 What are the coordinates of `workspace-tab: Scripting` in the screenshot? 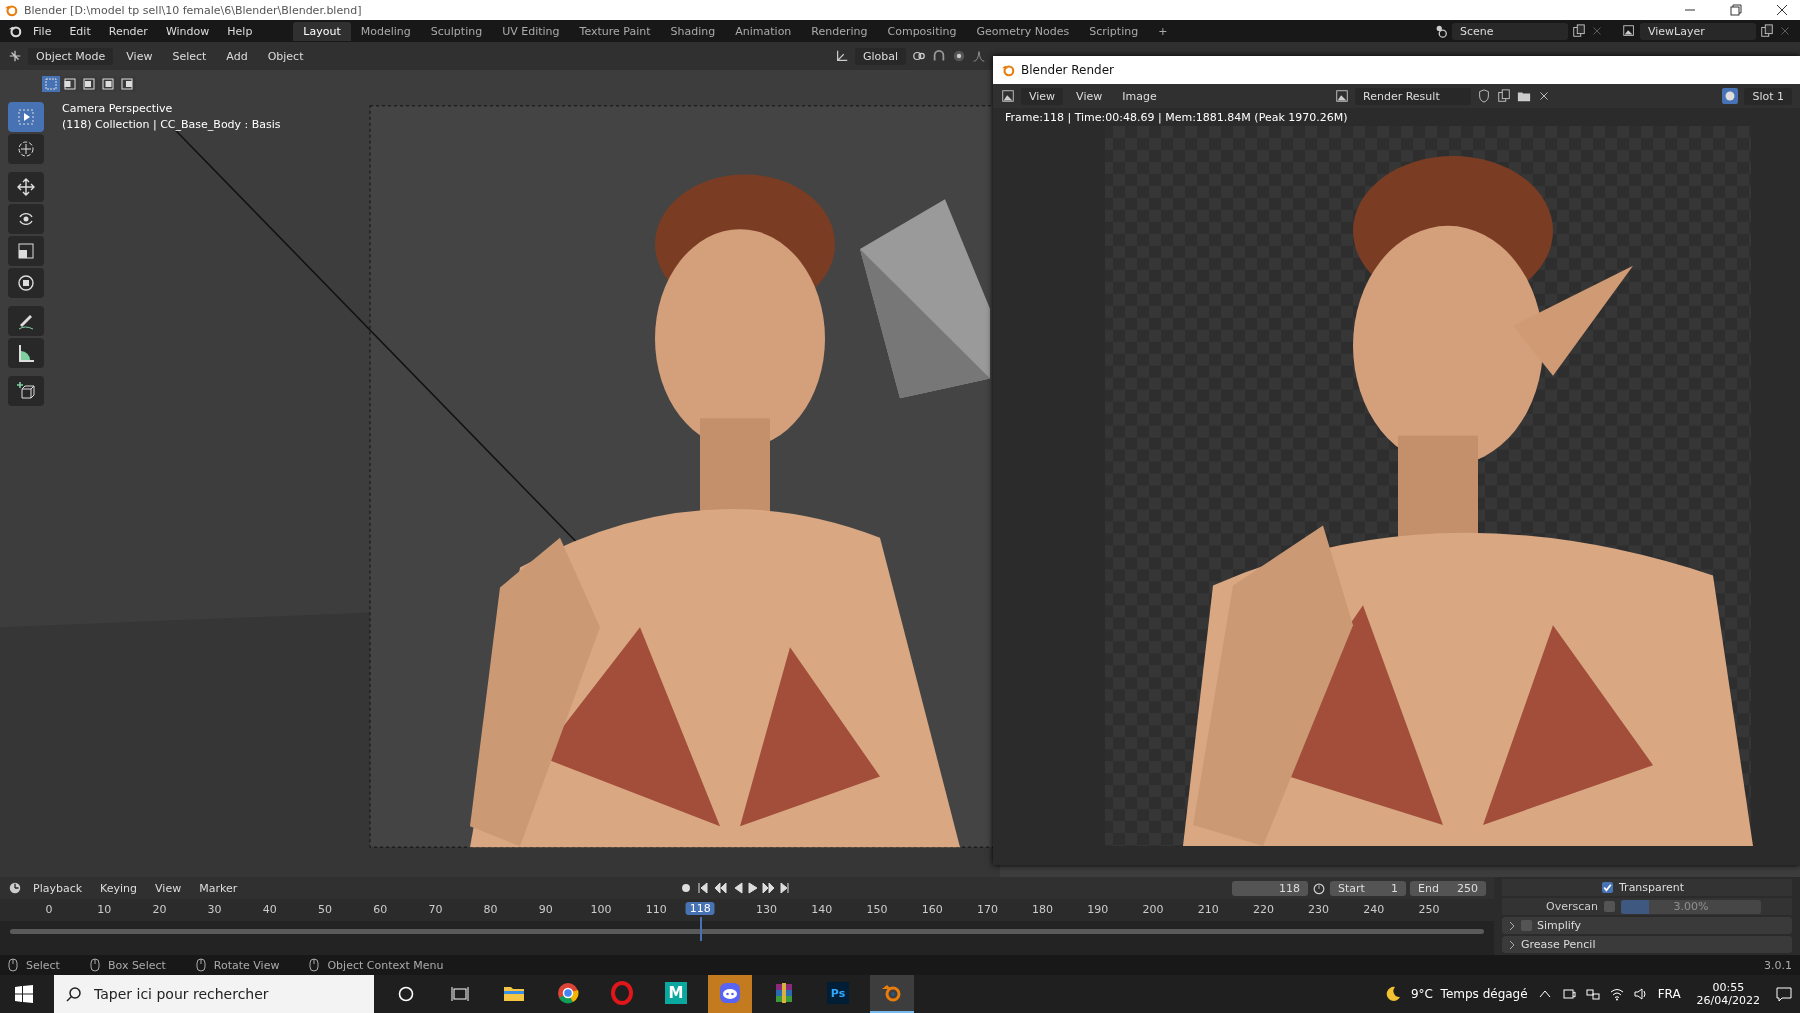 It's located at (1114, 31).